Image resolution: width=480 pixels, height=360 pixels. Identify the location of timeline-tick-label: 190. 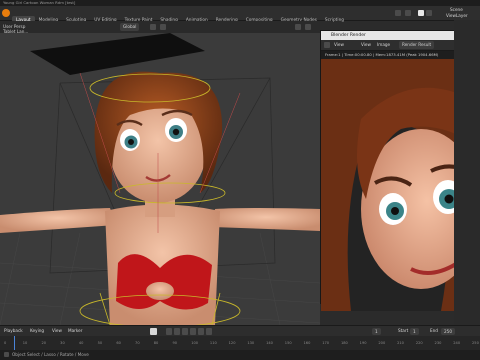
(363, 343).